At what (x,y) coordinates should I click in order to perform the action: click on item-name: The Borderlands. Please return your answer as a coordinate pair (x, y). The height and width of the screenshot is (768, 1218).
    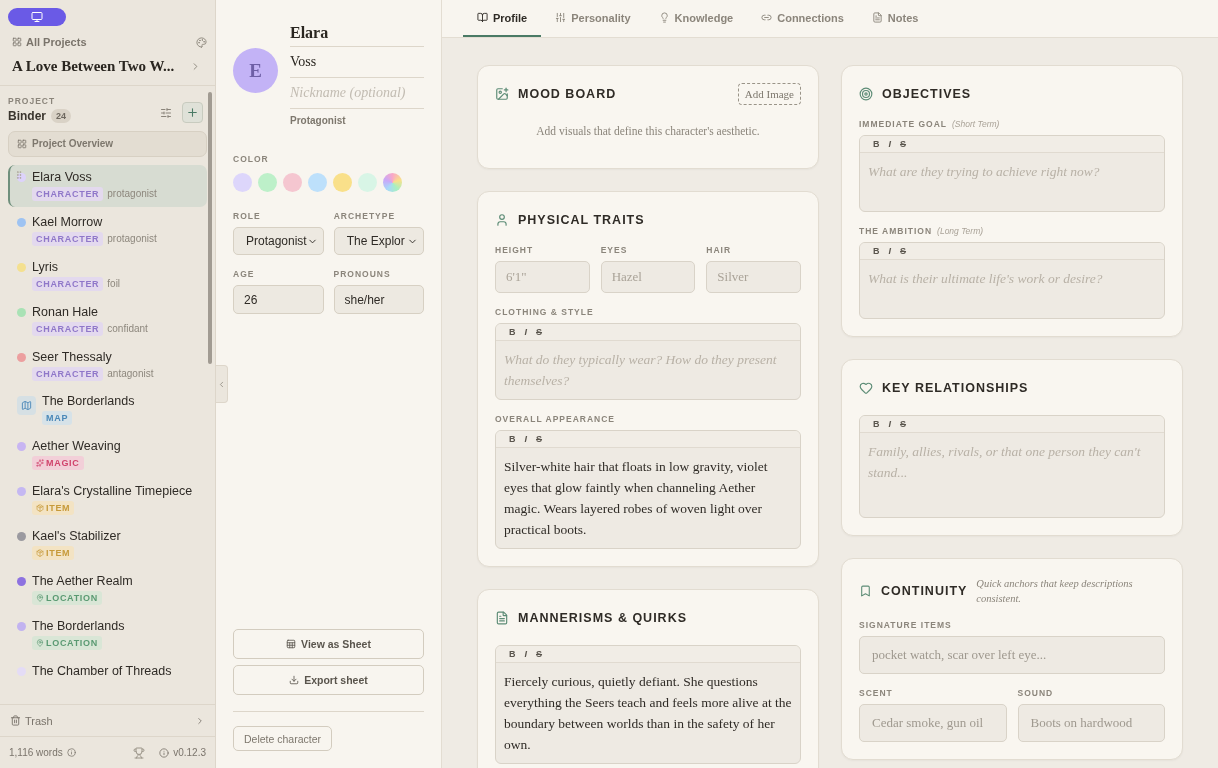
    Looking at the image, I should click on (88, 401).